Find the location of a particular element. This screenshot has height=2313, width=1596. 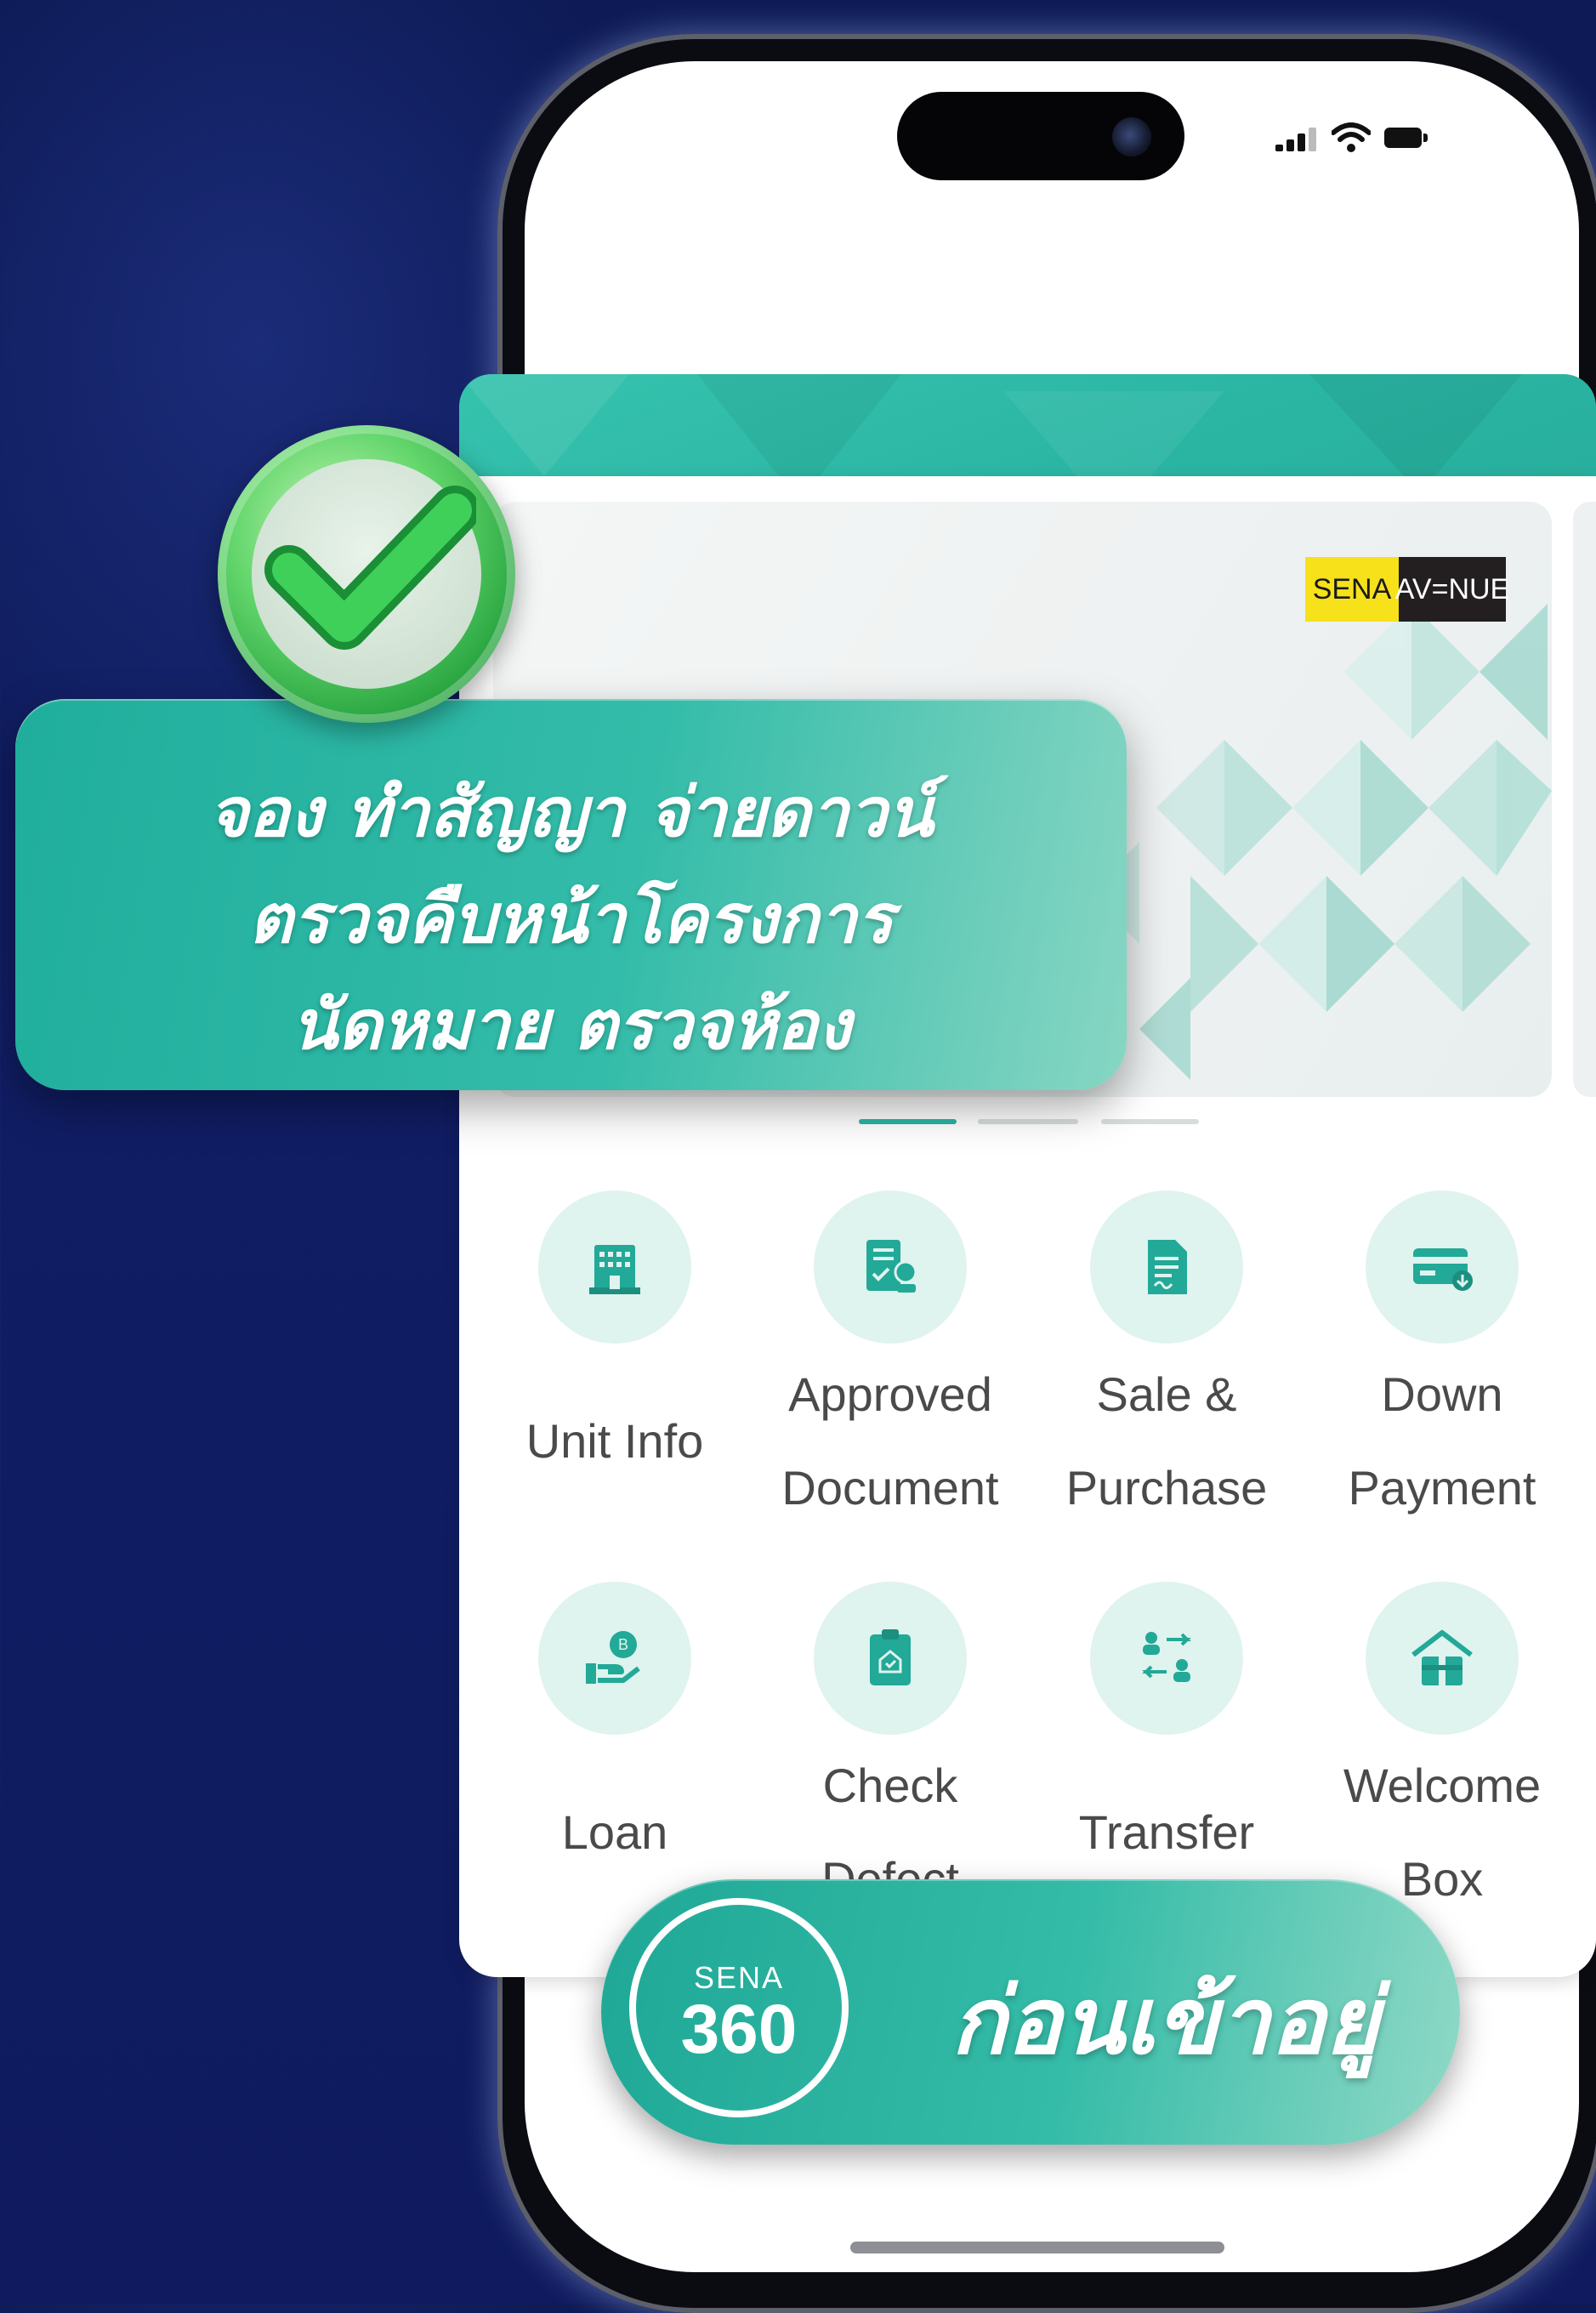

sena-avenue-logo: SENA AV=NUE is located at coordinates (1407, 589).